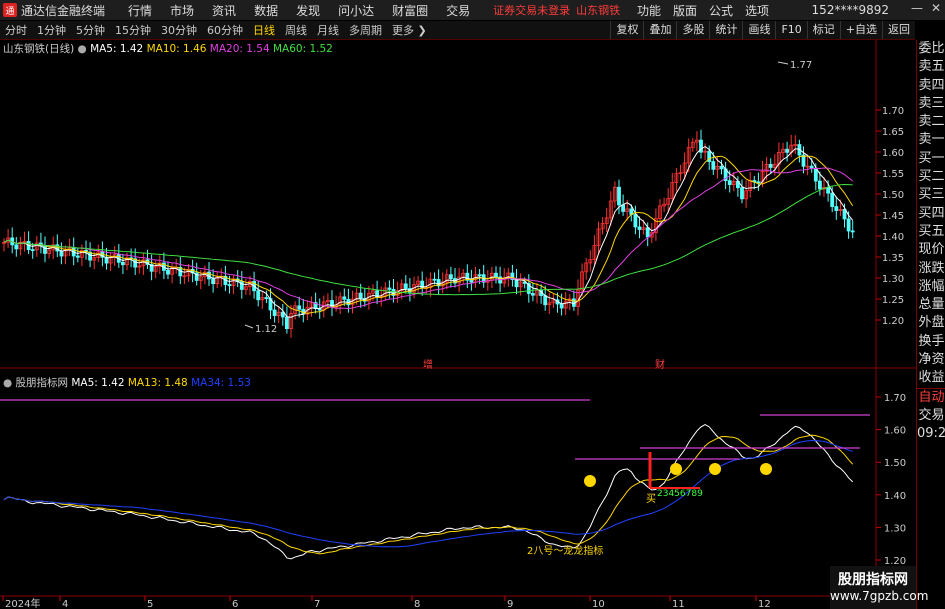  Describe the element at coordinates (790, 30) in the screenshot. I see `tool-button: F10` at that location.